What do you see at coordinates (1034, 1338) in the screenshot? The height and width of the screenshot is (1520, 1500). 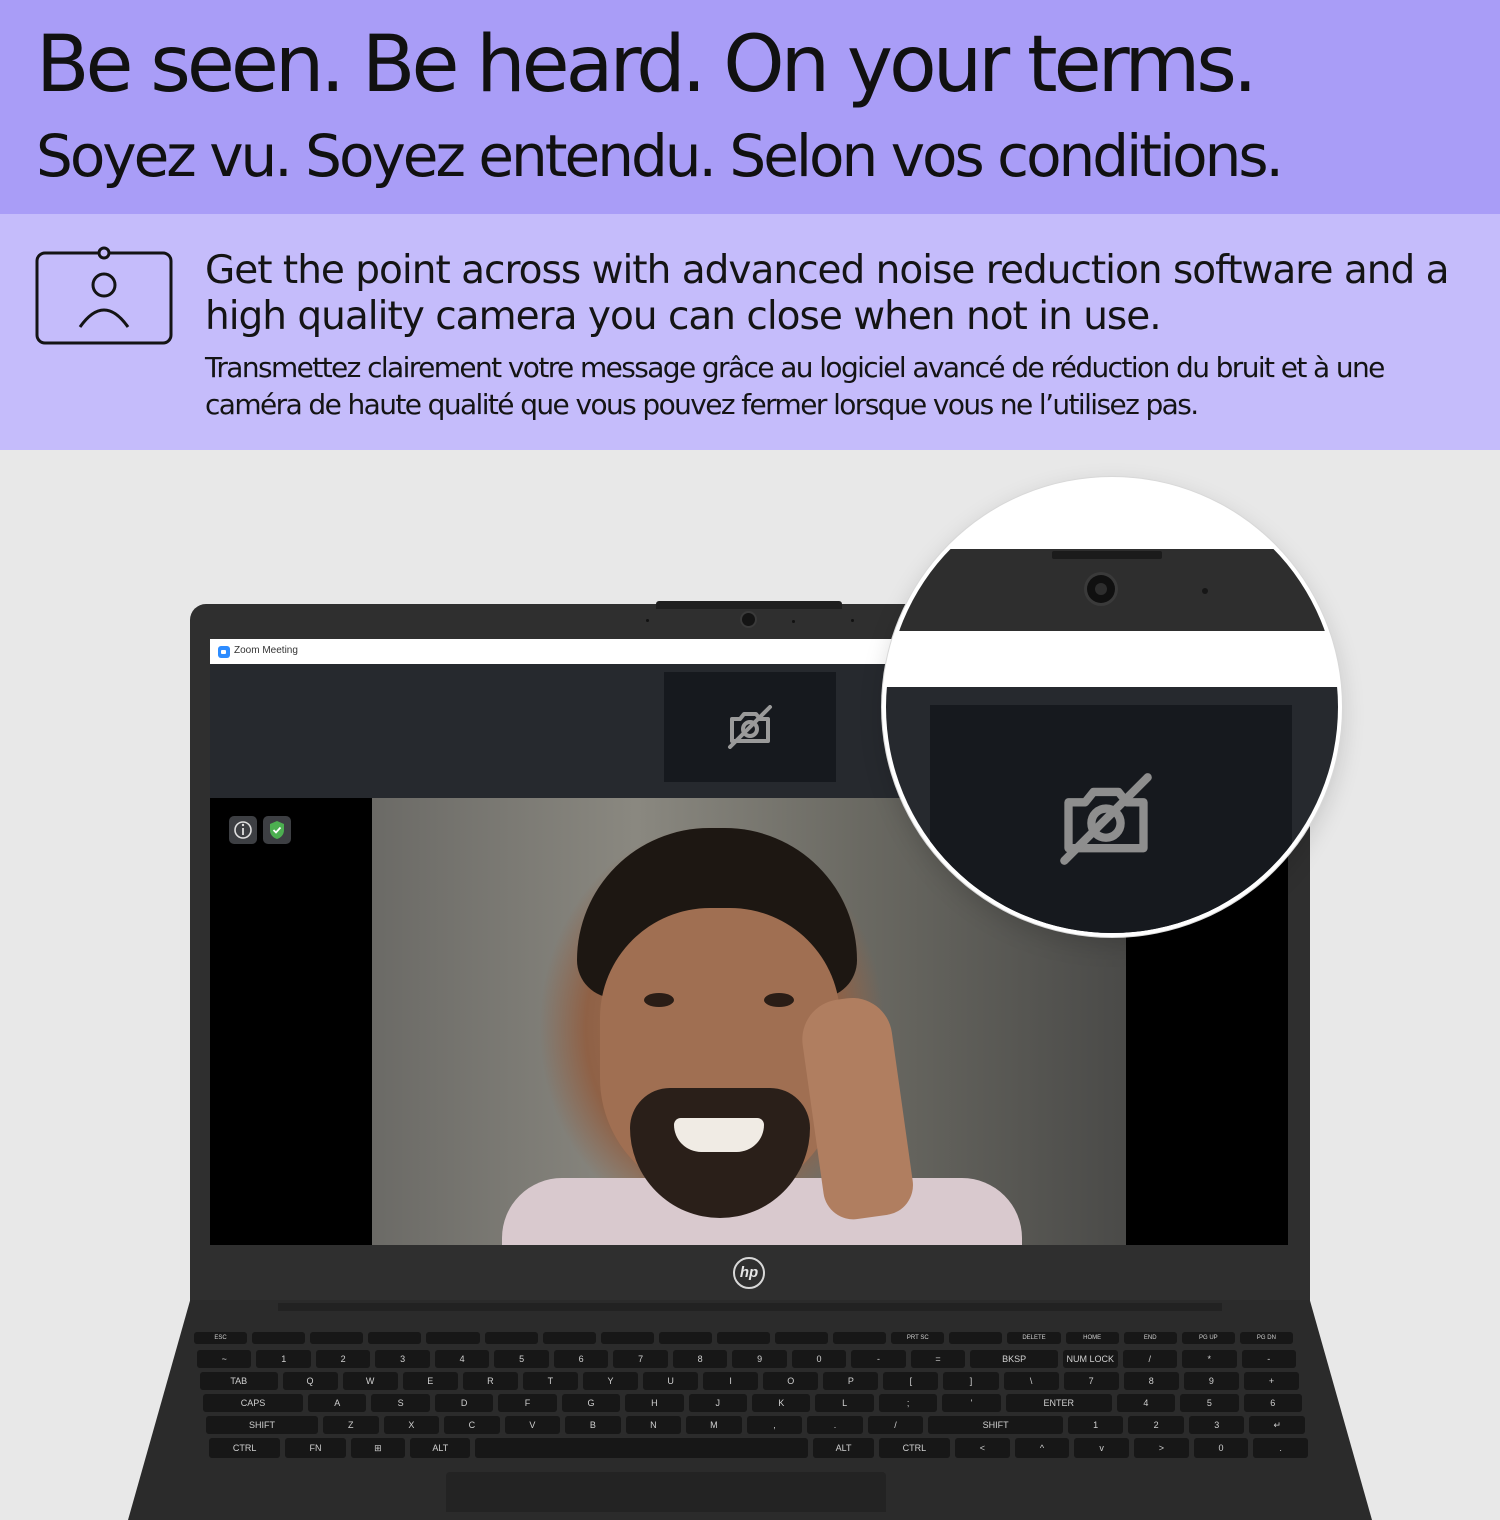 I see `key-delete: DELETE` at bounding box center [1034, 1338].